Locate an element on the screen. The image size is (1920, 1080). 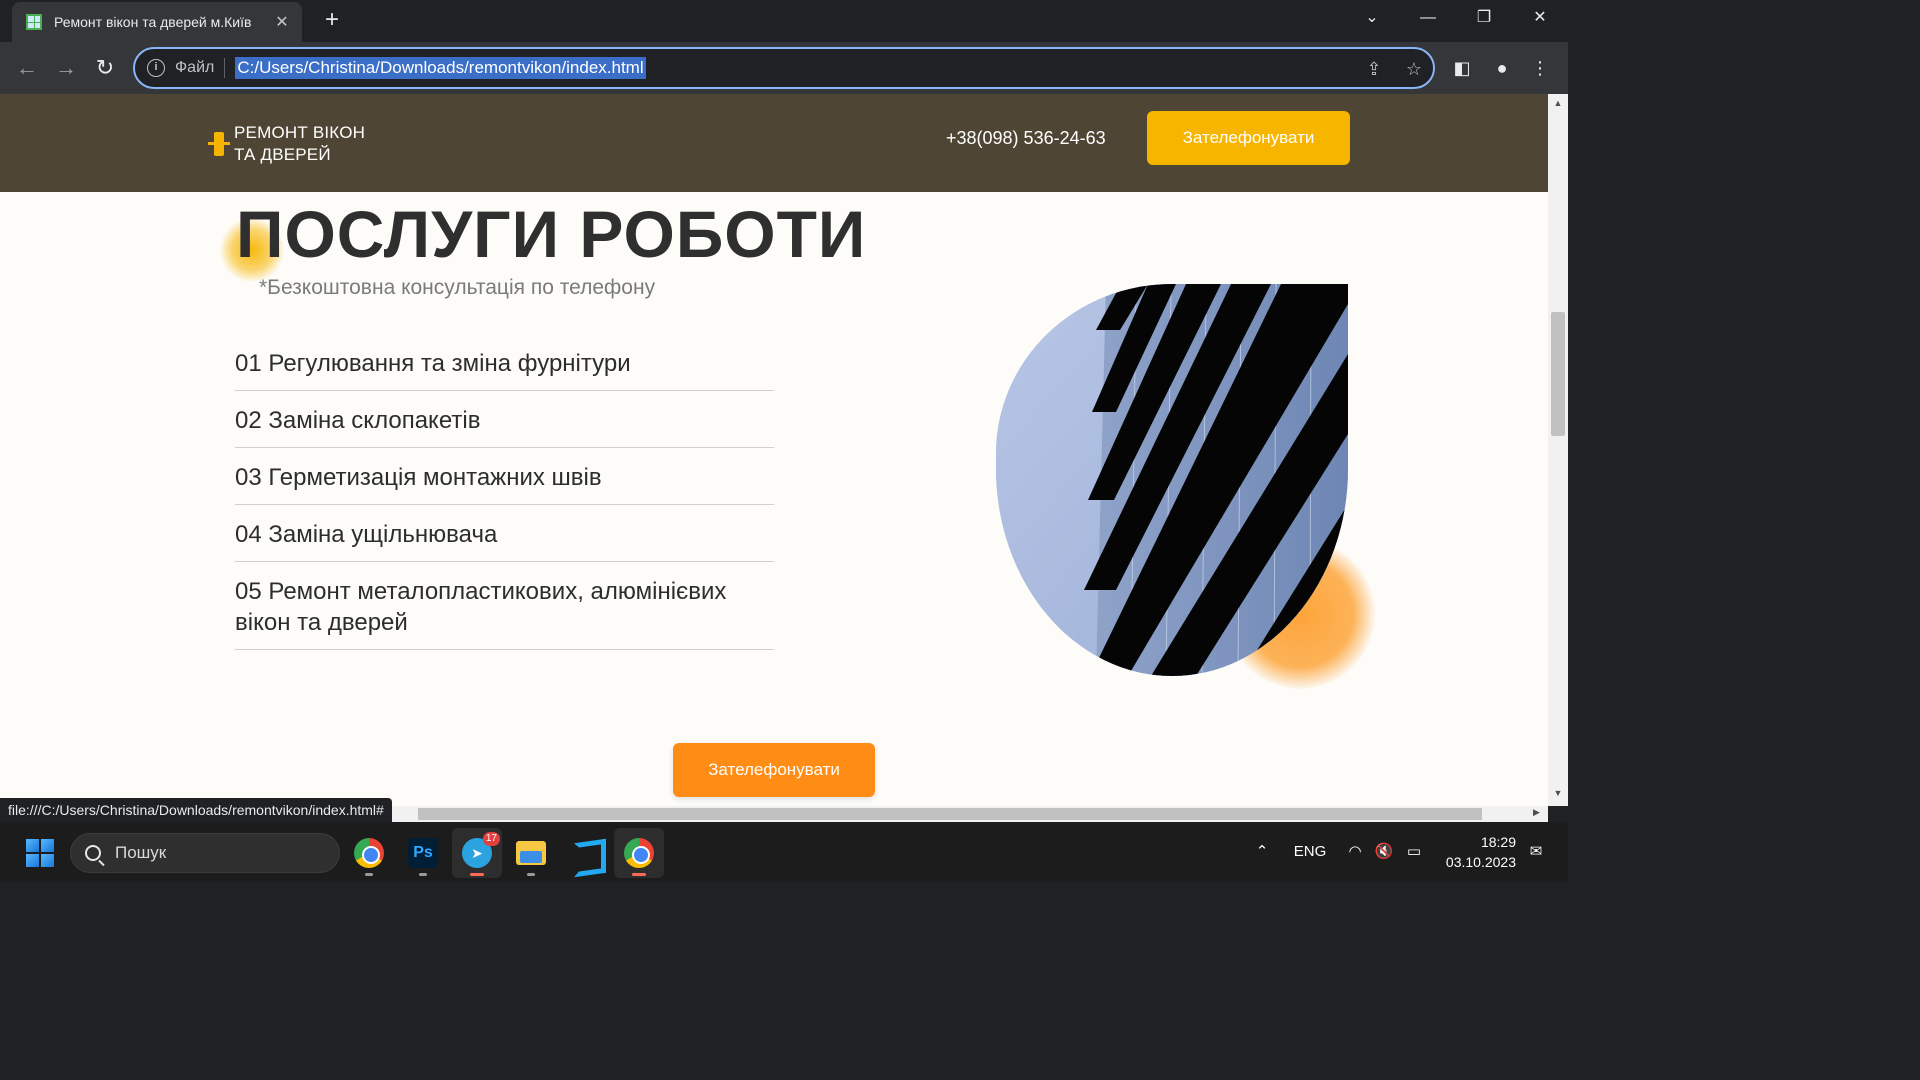
wifi-icon: ◠ is located at coordinates (1355, 852).